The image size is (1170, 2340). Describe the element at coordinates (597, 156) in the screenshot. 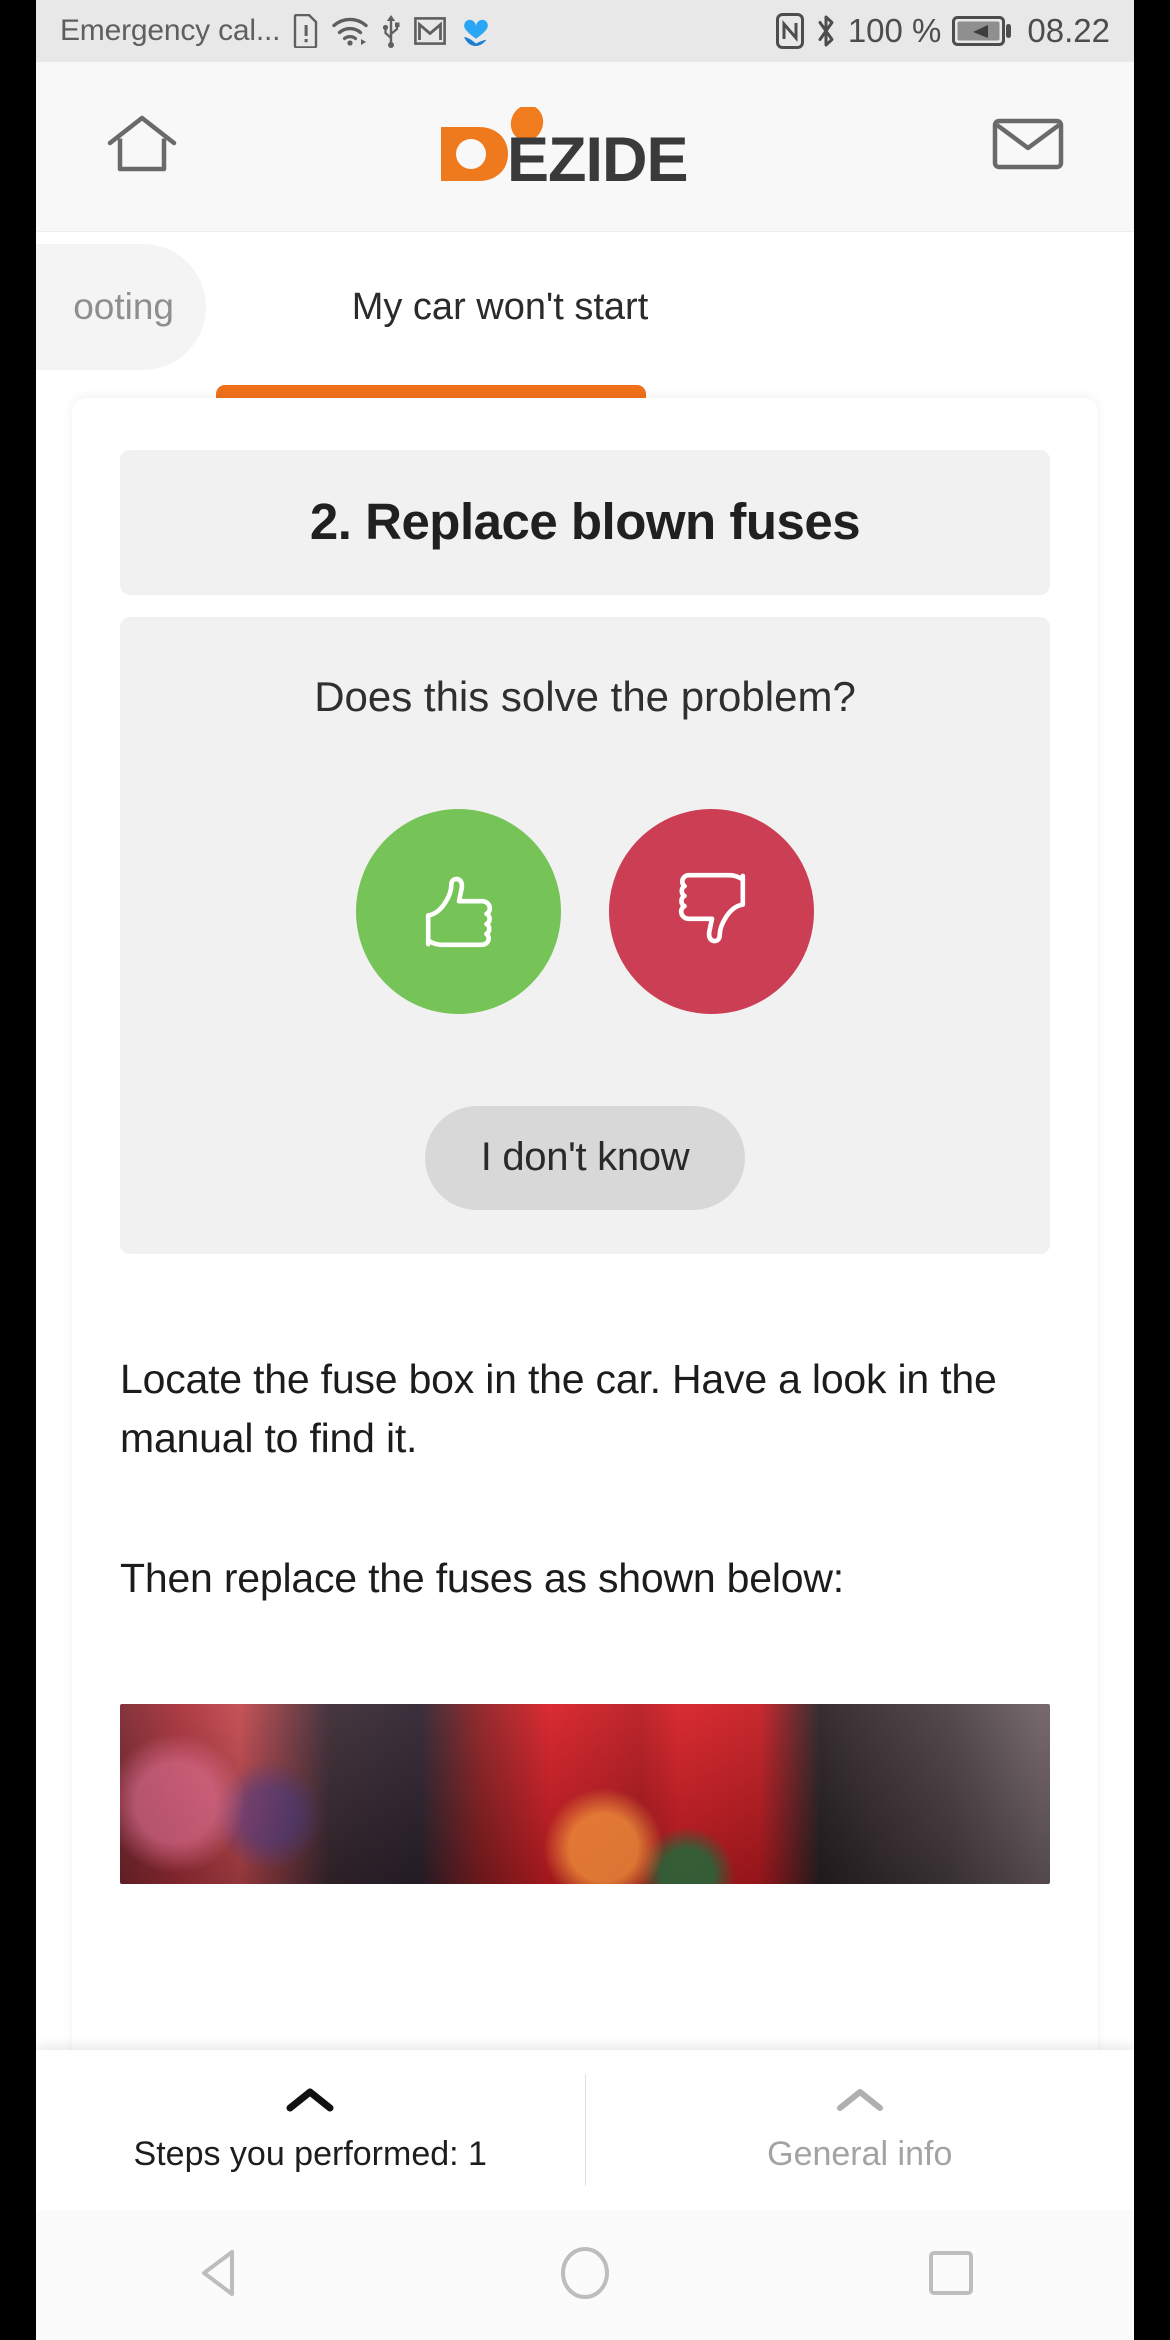

I see `svg-text: EZIDE` at that location.